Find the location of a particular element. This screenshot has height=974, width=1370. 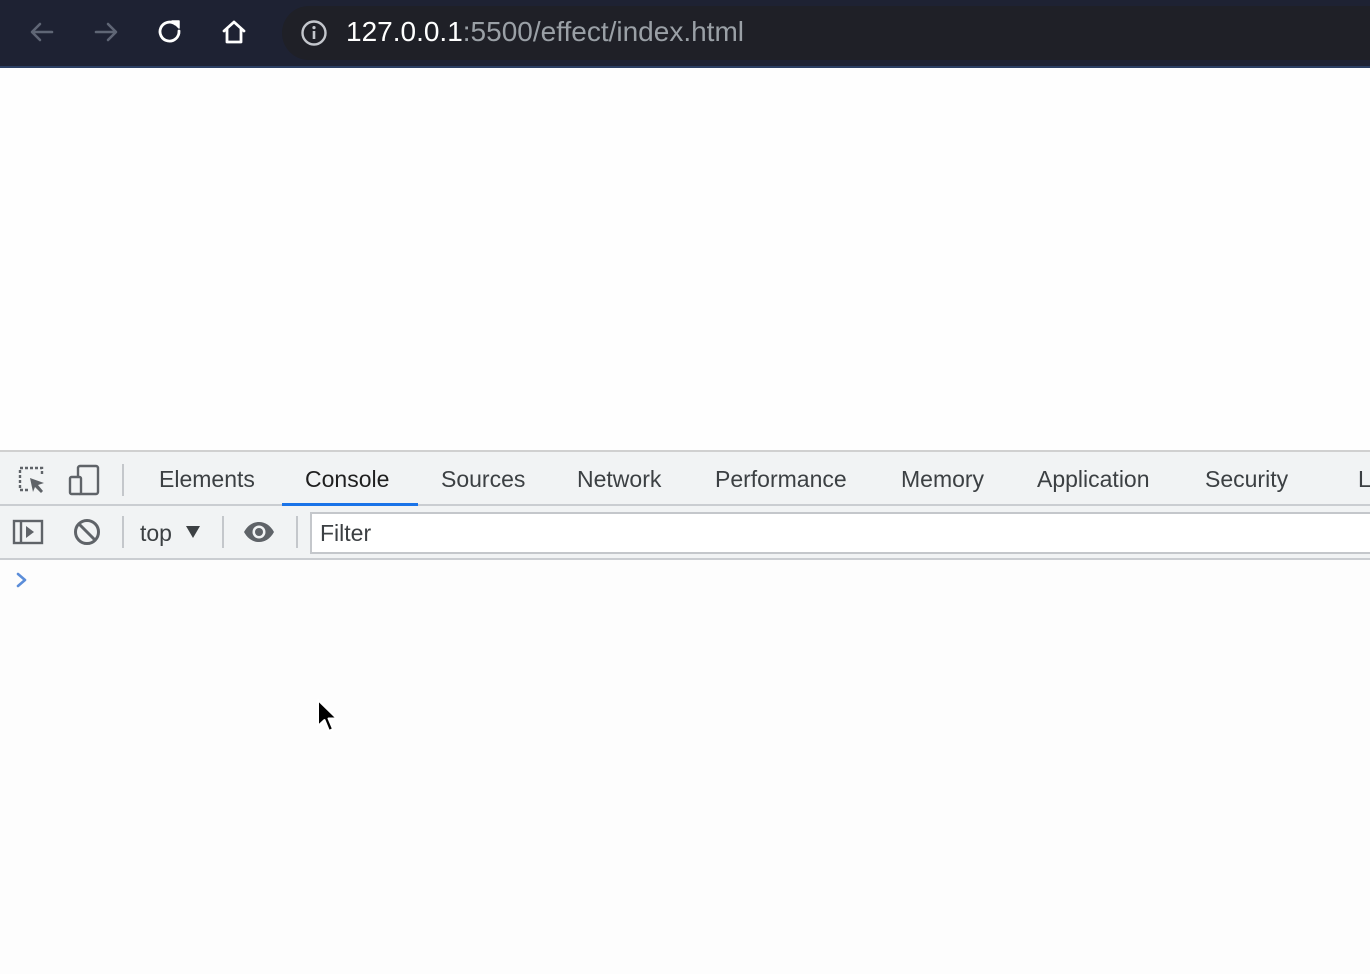

clear-console-icon is located at coordinates (87, 532).